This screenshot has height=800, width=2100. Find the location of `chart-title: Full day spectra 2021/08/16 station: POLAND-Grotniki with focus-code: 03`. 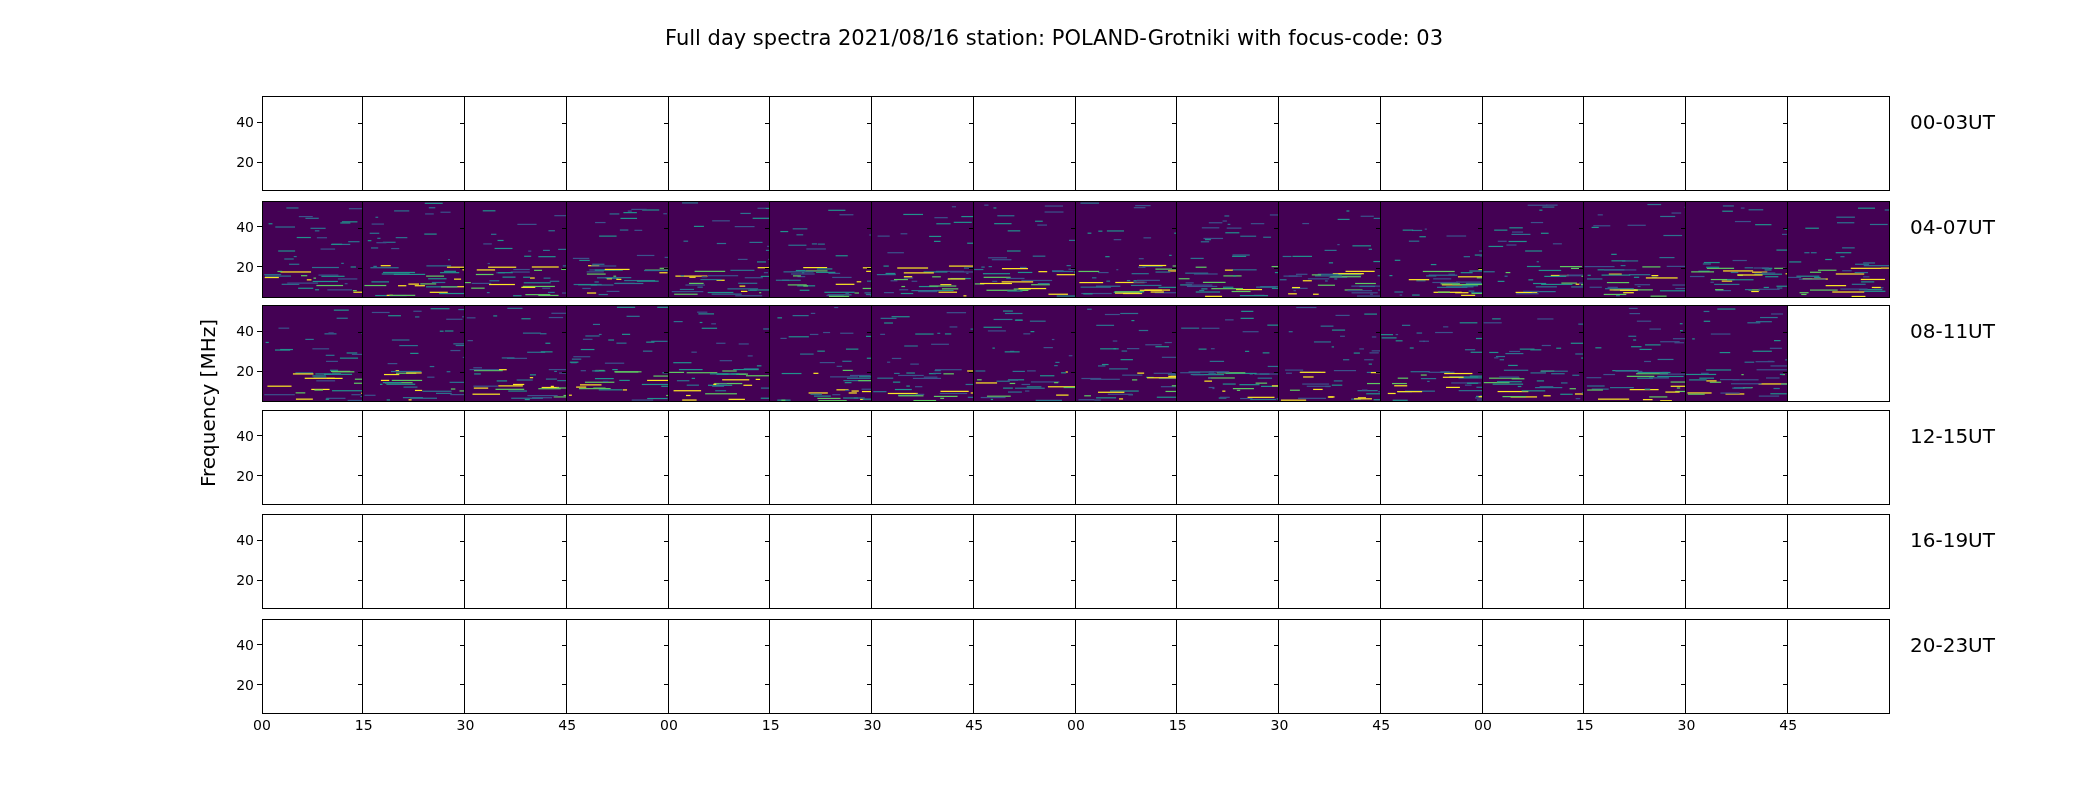

chart-title: Full day spectra 2021/08/16 station: POLAND-Grotniki with focus-code: 03 is located at coordinates (1053, 37).